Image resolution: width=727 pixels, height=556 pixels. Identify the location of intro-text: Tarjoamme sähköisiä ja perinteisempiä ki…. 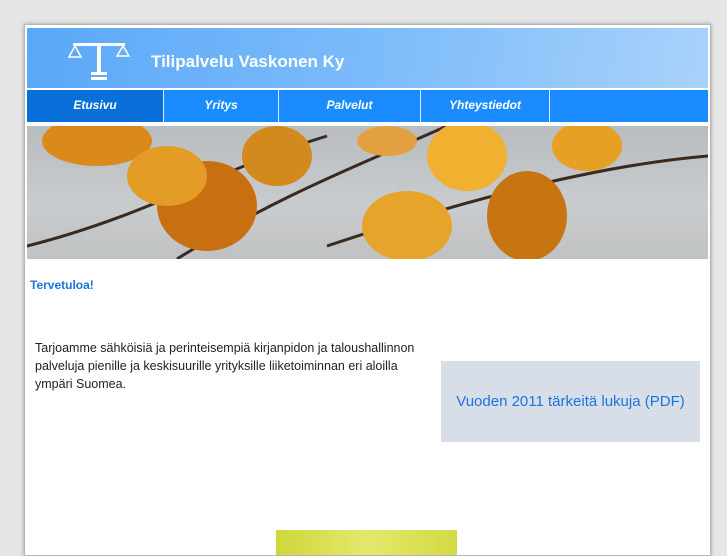
(225, 366).